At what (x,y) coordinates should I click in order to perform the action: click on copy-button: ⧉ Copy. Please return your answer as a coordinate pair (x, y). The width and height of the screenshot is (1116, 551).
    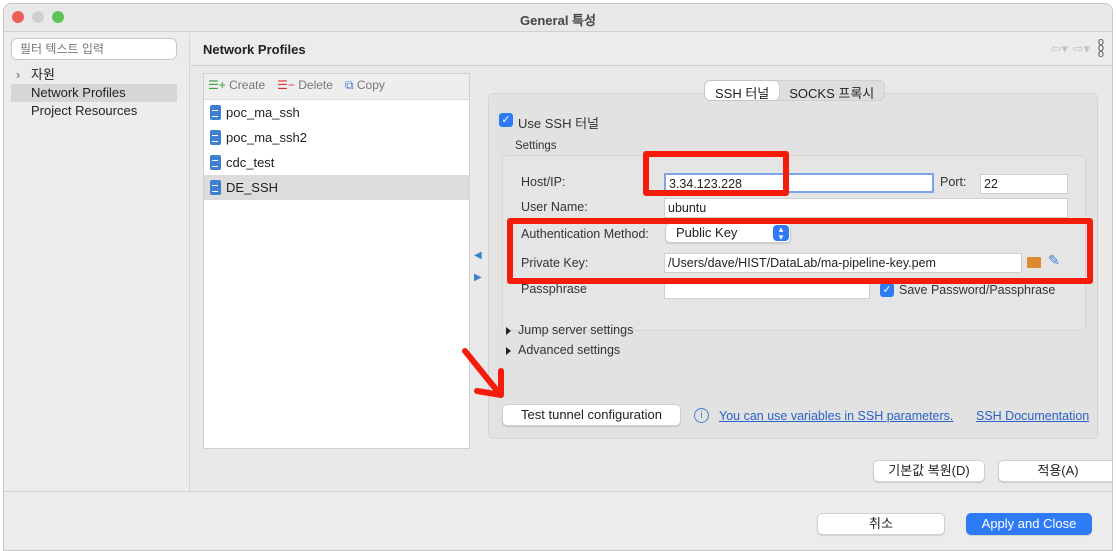
    Looking at the image, I should click on (365, 86).